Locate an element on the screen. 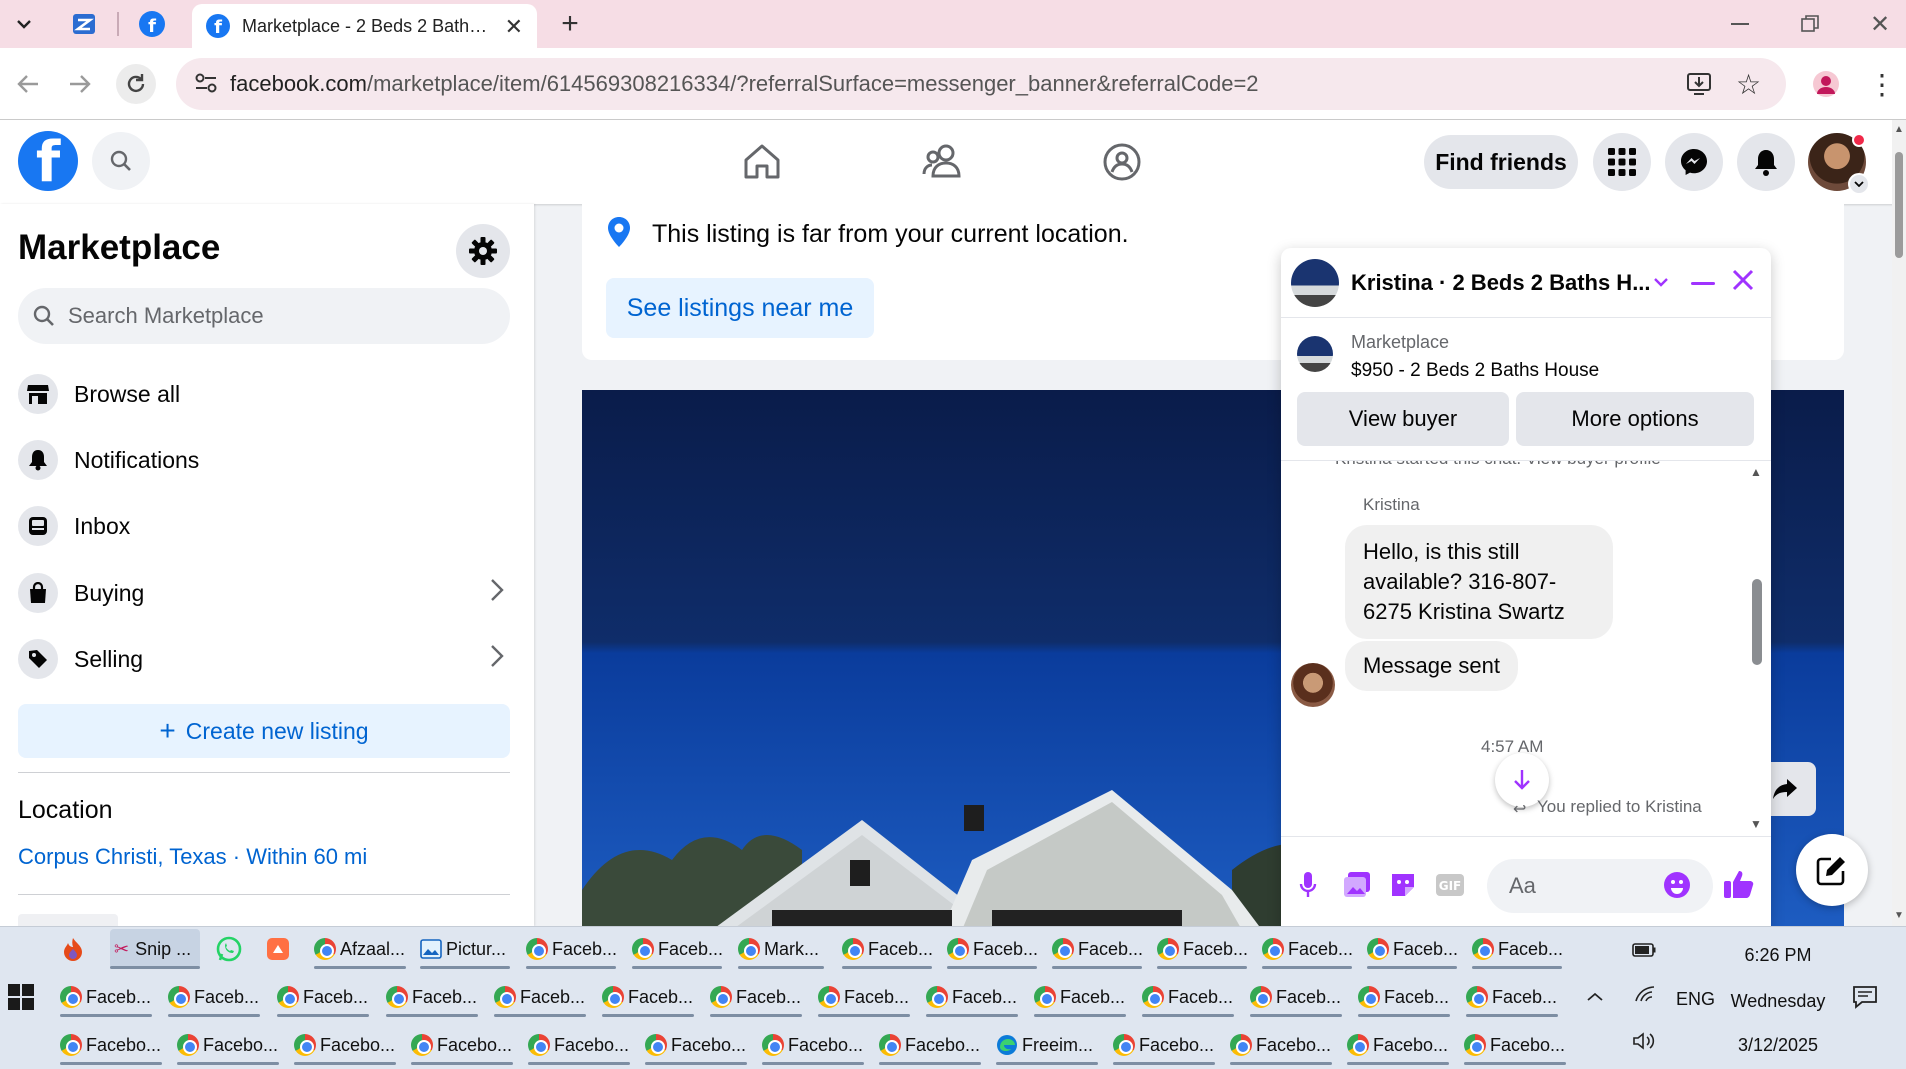  pinned-tab-zapier-icon is located at coordinates (84, 24).